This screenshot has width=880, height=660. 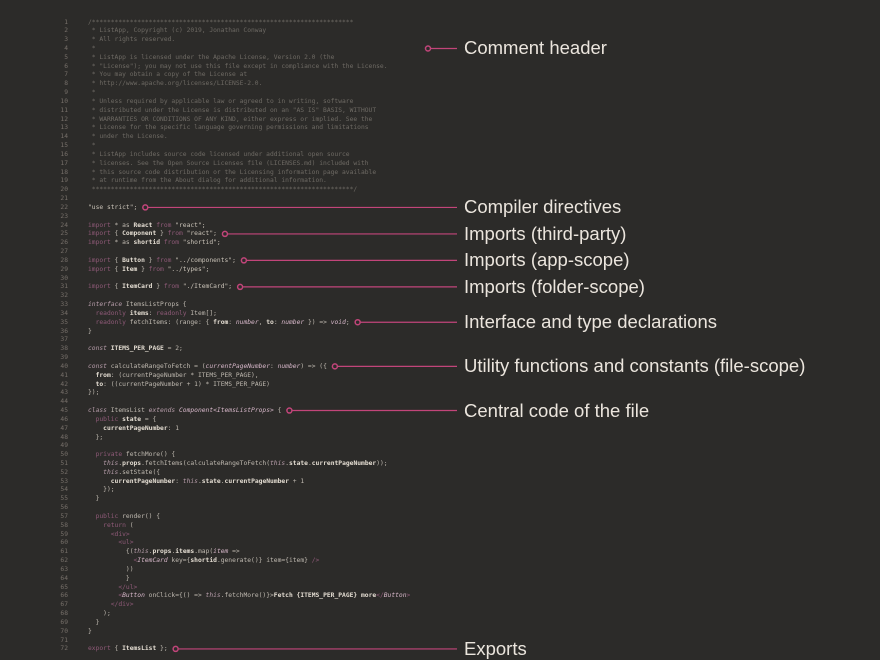 I want to click on code-token: ItemCard, so click(x=152, y=561).